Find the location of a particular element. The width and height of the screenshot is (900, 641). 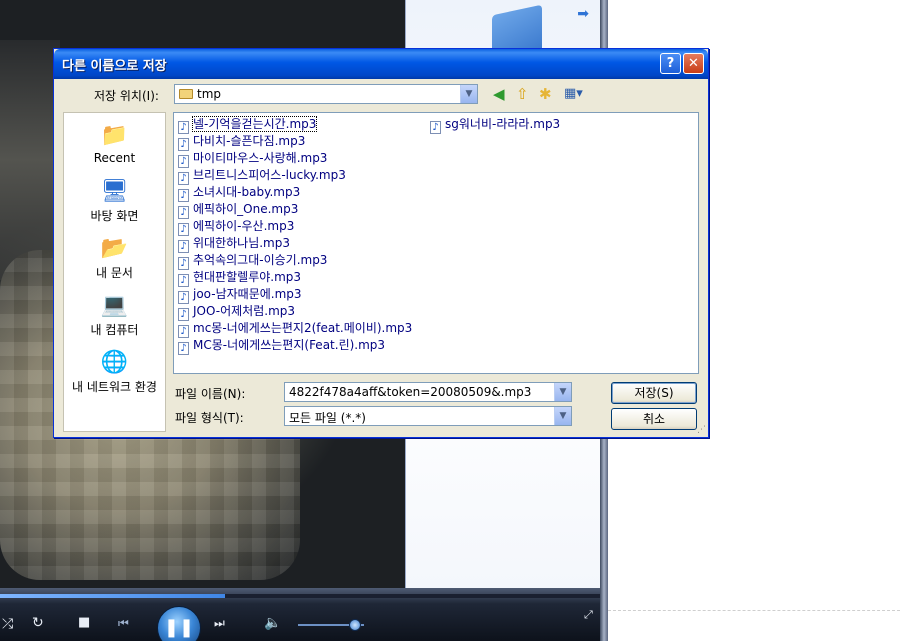

file-type-dropdown: 모든 파일 (*.*) ▼ is located at coordinates (428, 416).